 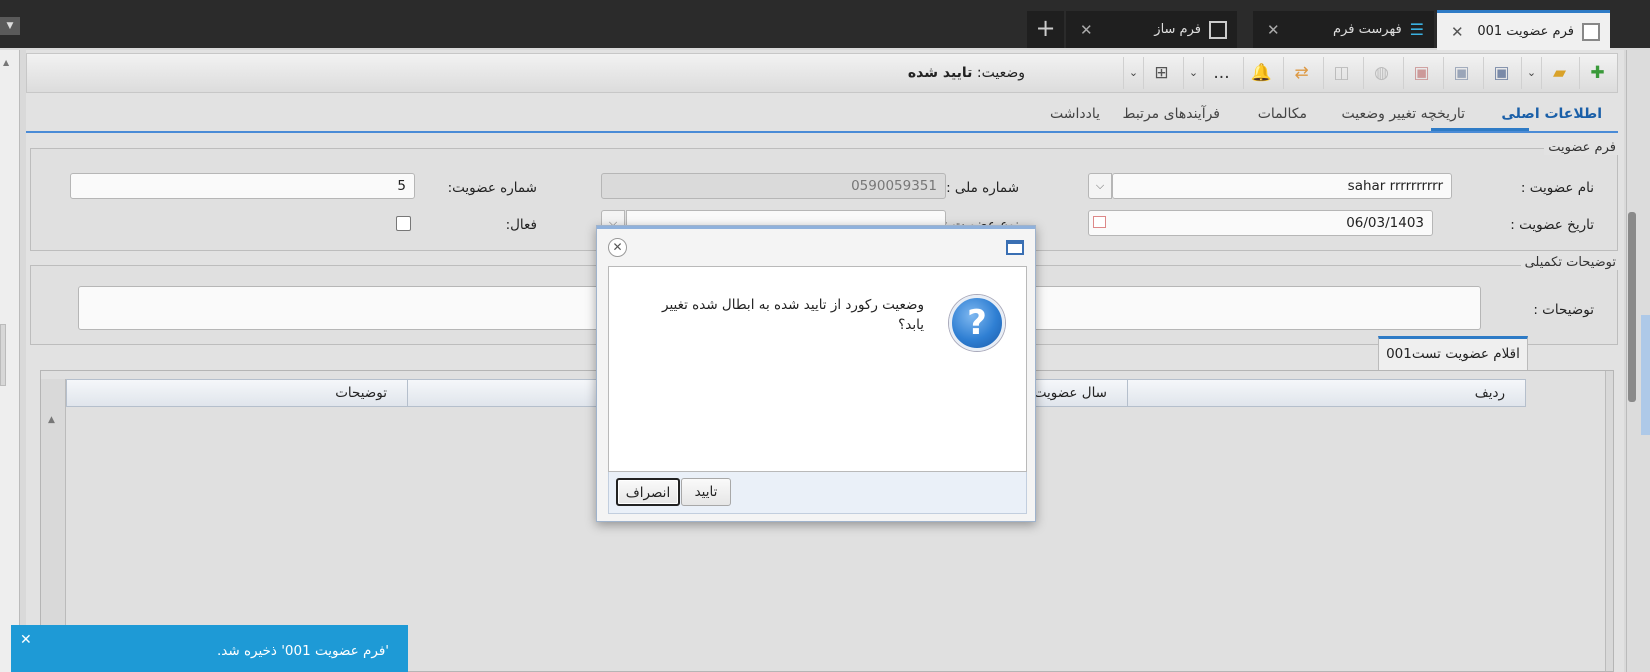 I want to click on column-header-row: ردیف, so click(x=1326, y=393).